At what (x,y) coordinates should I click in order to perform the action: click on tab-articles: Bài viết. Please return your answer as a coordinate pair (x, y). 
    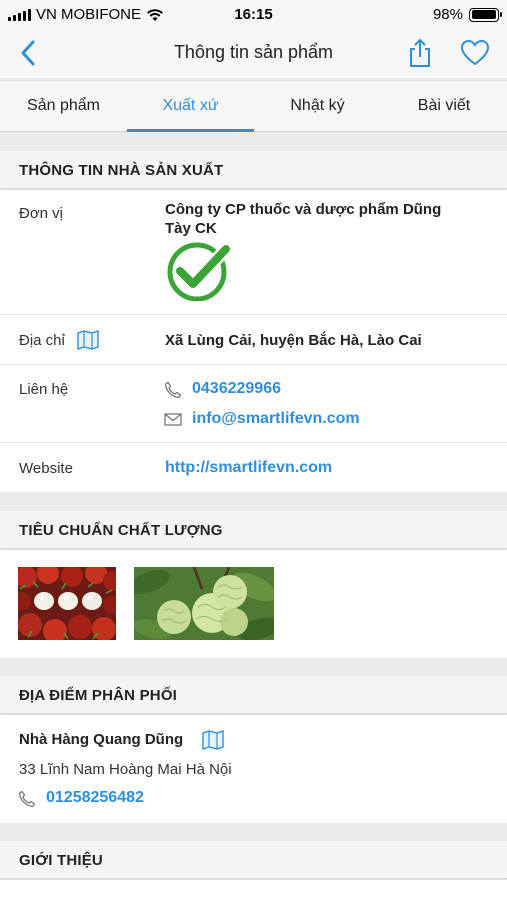
    Looking at the image, I should click on (444, 106).